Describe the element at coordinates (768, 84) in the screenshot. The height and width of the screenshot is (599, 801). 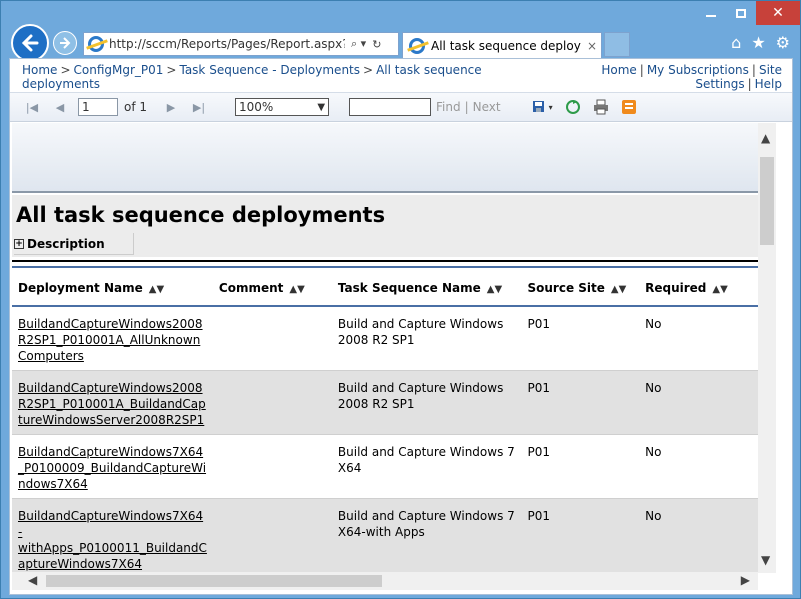
I see `help-link: Help` at that location.